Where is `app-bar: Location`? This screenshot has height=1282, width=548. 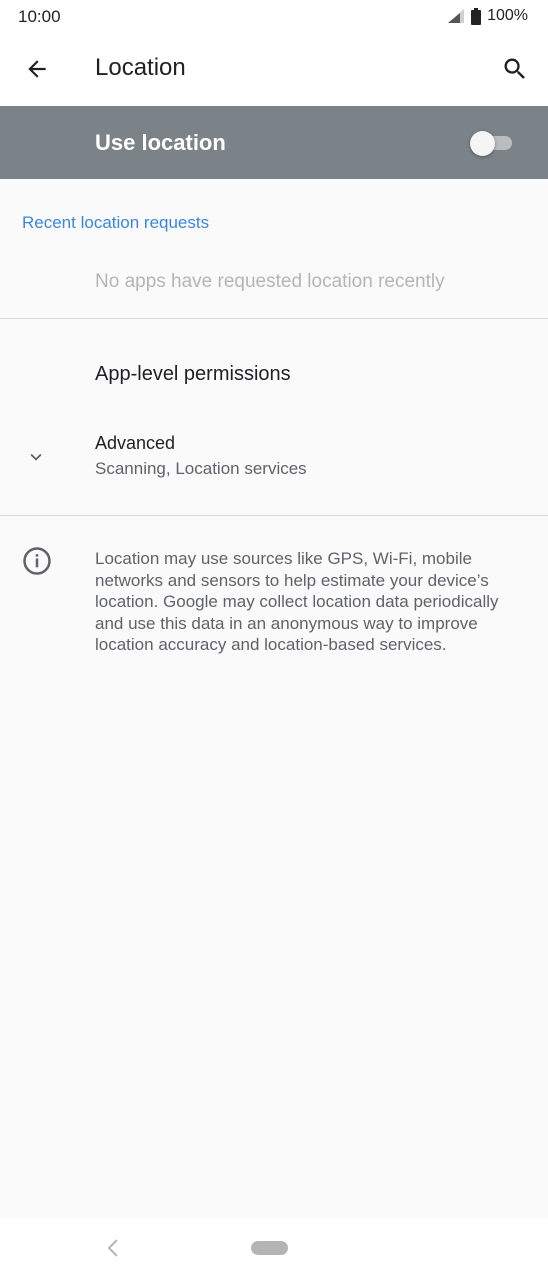 app-bar: Location is located at coordinates (274, 70).